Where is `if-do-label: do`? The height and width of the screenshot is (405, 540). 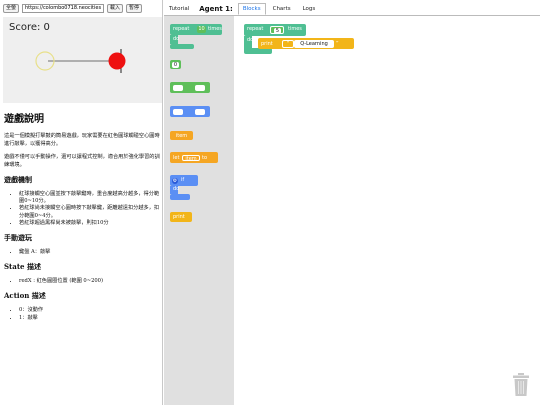
if-do-label: do is located at coordinates (176, 189).